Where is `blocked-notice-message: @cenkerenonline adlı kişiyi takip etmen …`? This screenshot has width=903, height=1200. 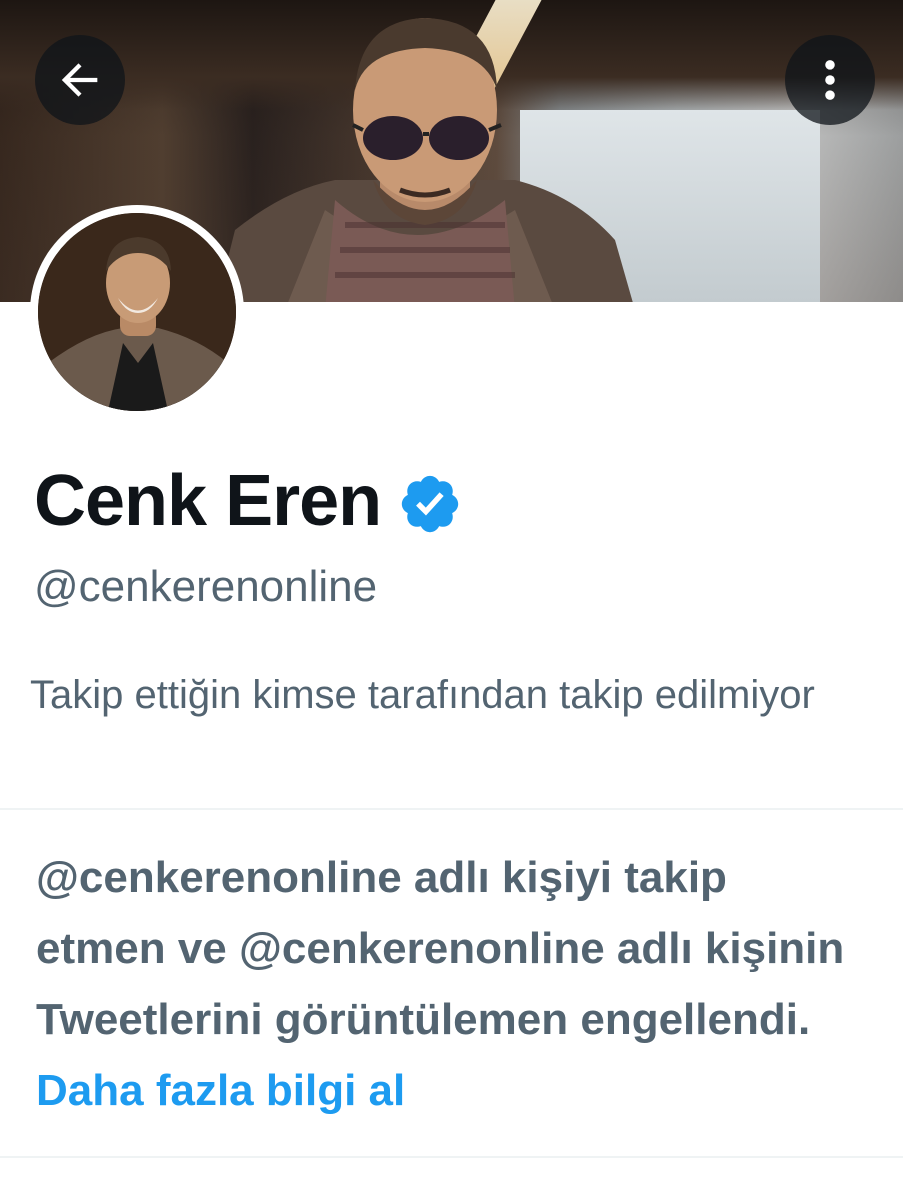 blocked-notice-message: @cenkerenonline adlı kişiyi takip etmen … is located at coordinates (440, 948).